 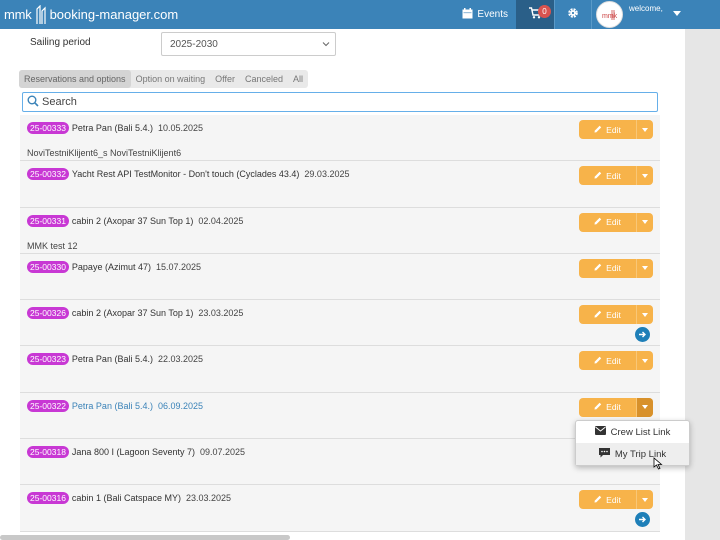 I want to click on events-label: Events, so click(x=492, y=14).